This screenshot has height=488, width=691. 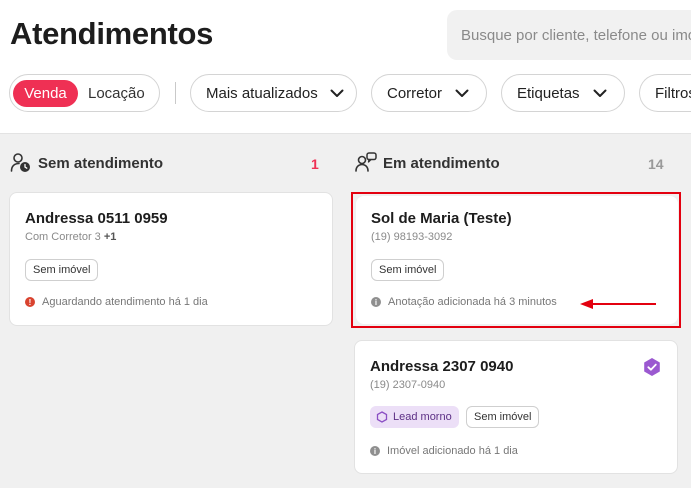 What do you see at coordinates (125, 302) in the screenshot?
I see `lead-status-text: Aguardando atendimento há 1 dia` at bounding box center [125, 302].